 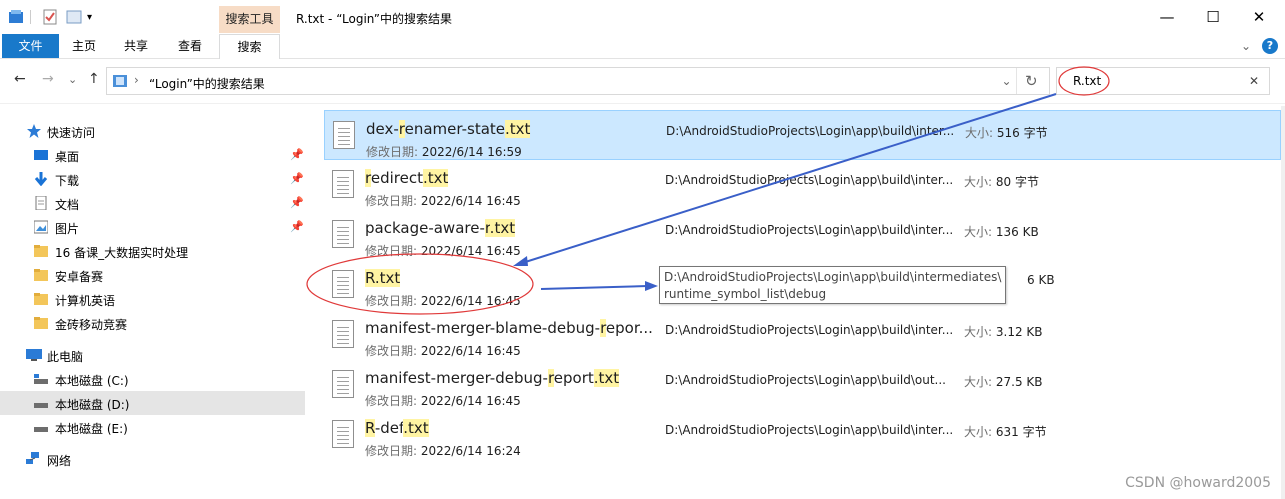 I want to click on document-icon, so click(x=41, y=203).